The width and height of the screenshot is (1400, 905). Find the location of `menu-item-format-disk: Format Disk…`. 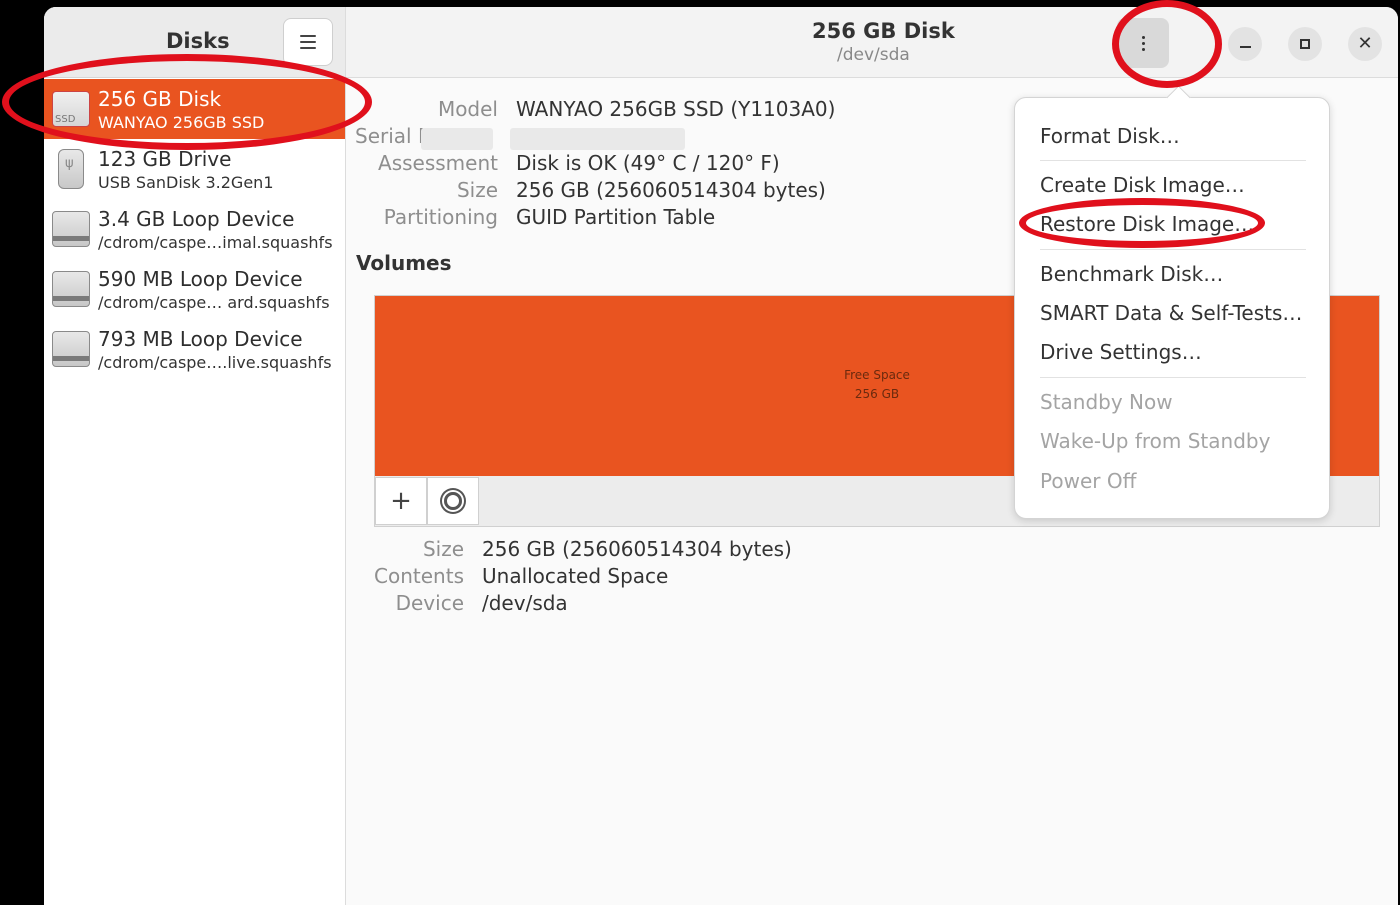

menu-item-format-disk: Format Disk… is located at coordinates (1110, 136).